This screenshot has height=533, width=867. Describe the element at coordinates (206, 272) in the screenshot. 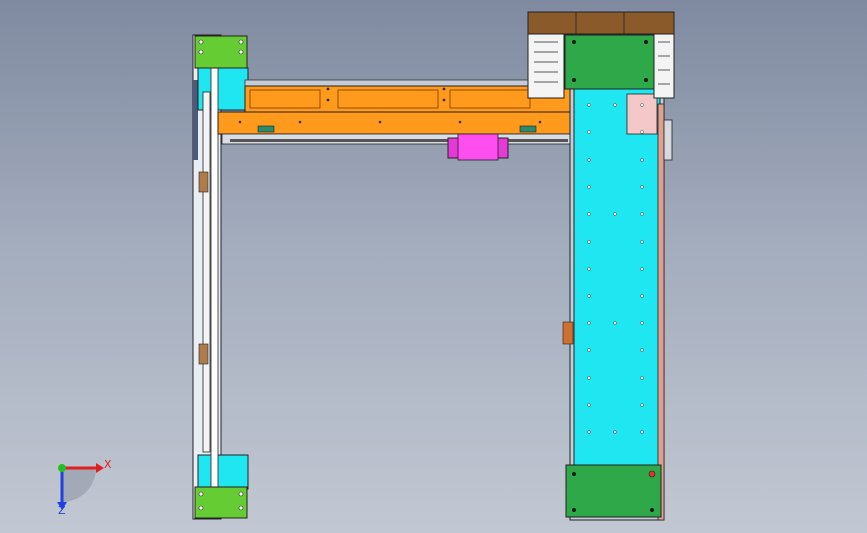

I see `left-column-inner-rail` at that location.